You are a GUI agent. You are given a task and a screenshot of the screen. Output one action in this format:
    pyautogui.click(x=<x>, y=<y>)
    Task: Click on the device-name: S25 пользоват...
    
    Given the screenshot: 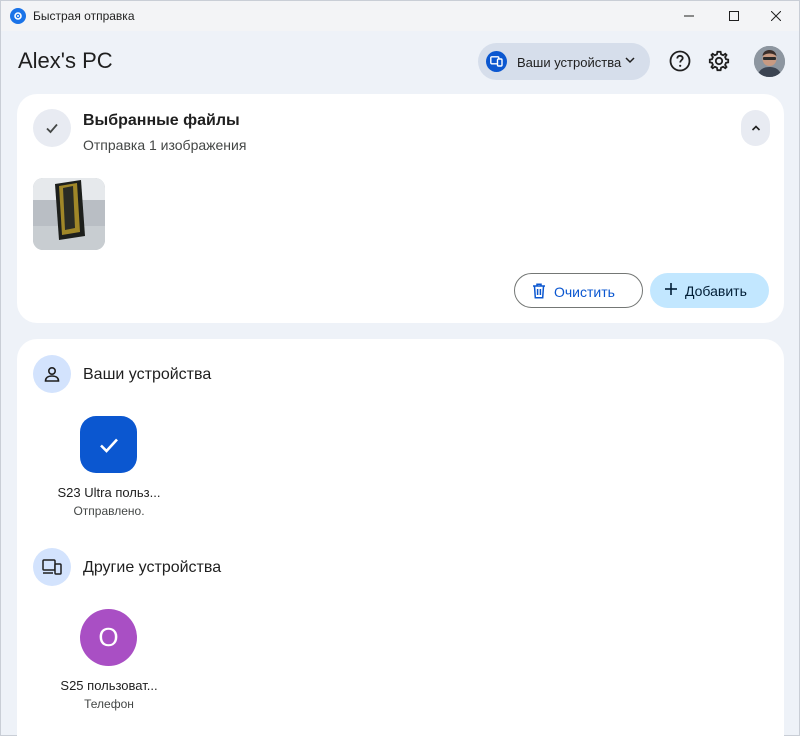 What is the action you would take?
    pyautogui.click(x=109, y=685)
    